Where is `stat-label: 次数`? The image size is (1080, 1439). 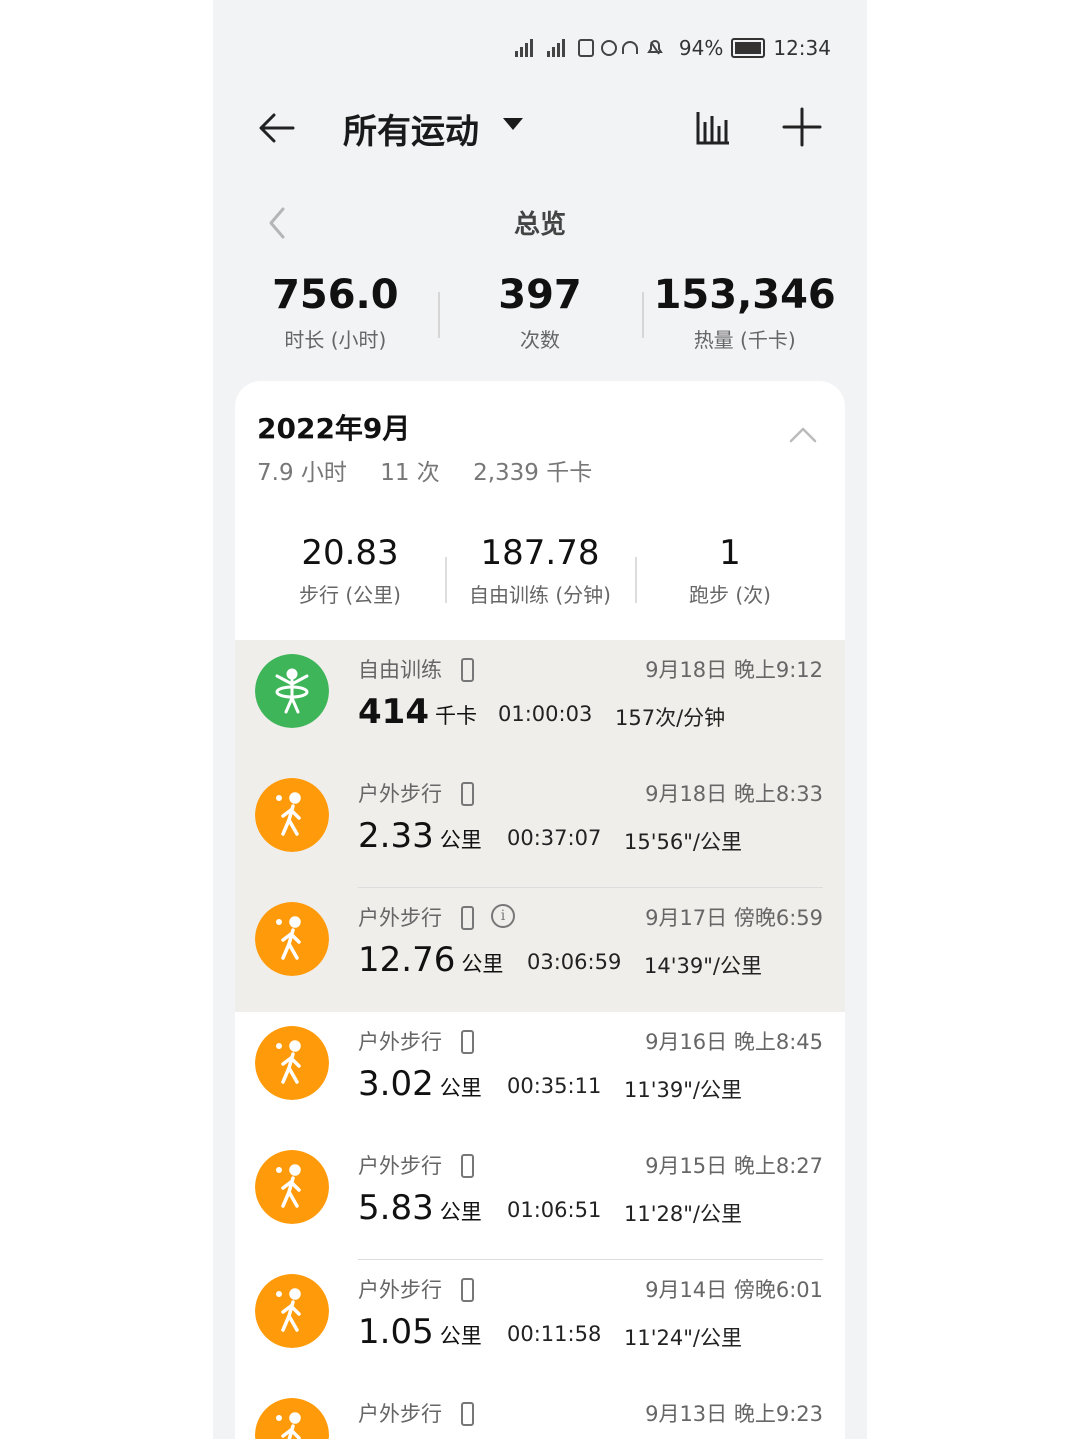 stat-label: 次数 is located at coordinates (540, 340).